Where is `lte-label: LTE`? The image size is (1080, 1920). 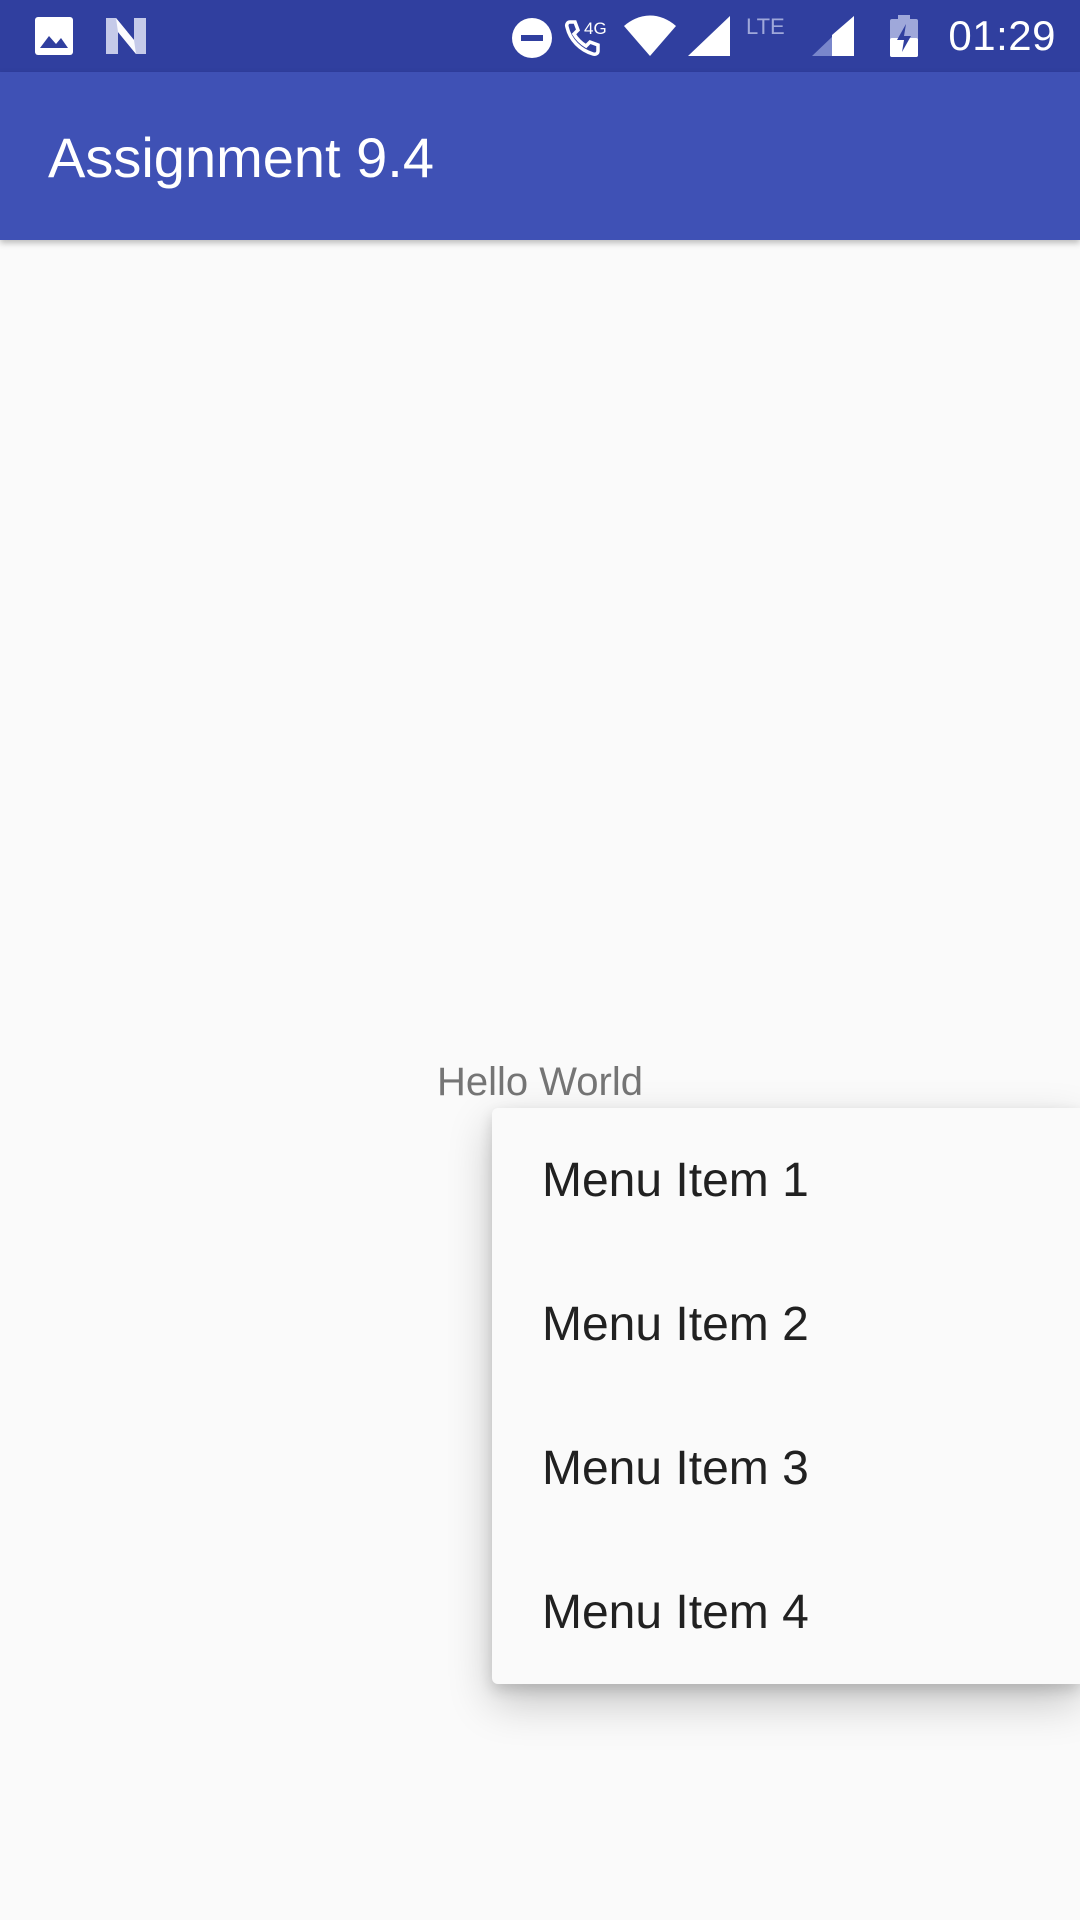 lte-label: LTE is located at coordinates (765, 26).